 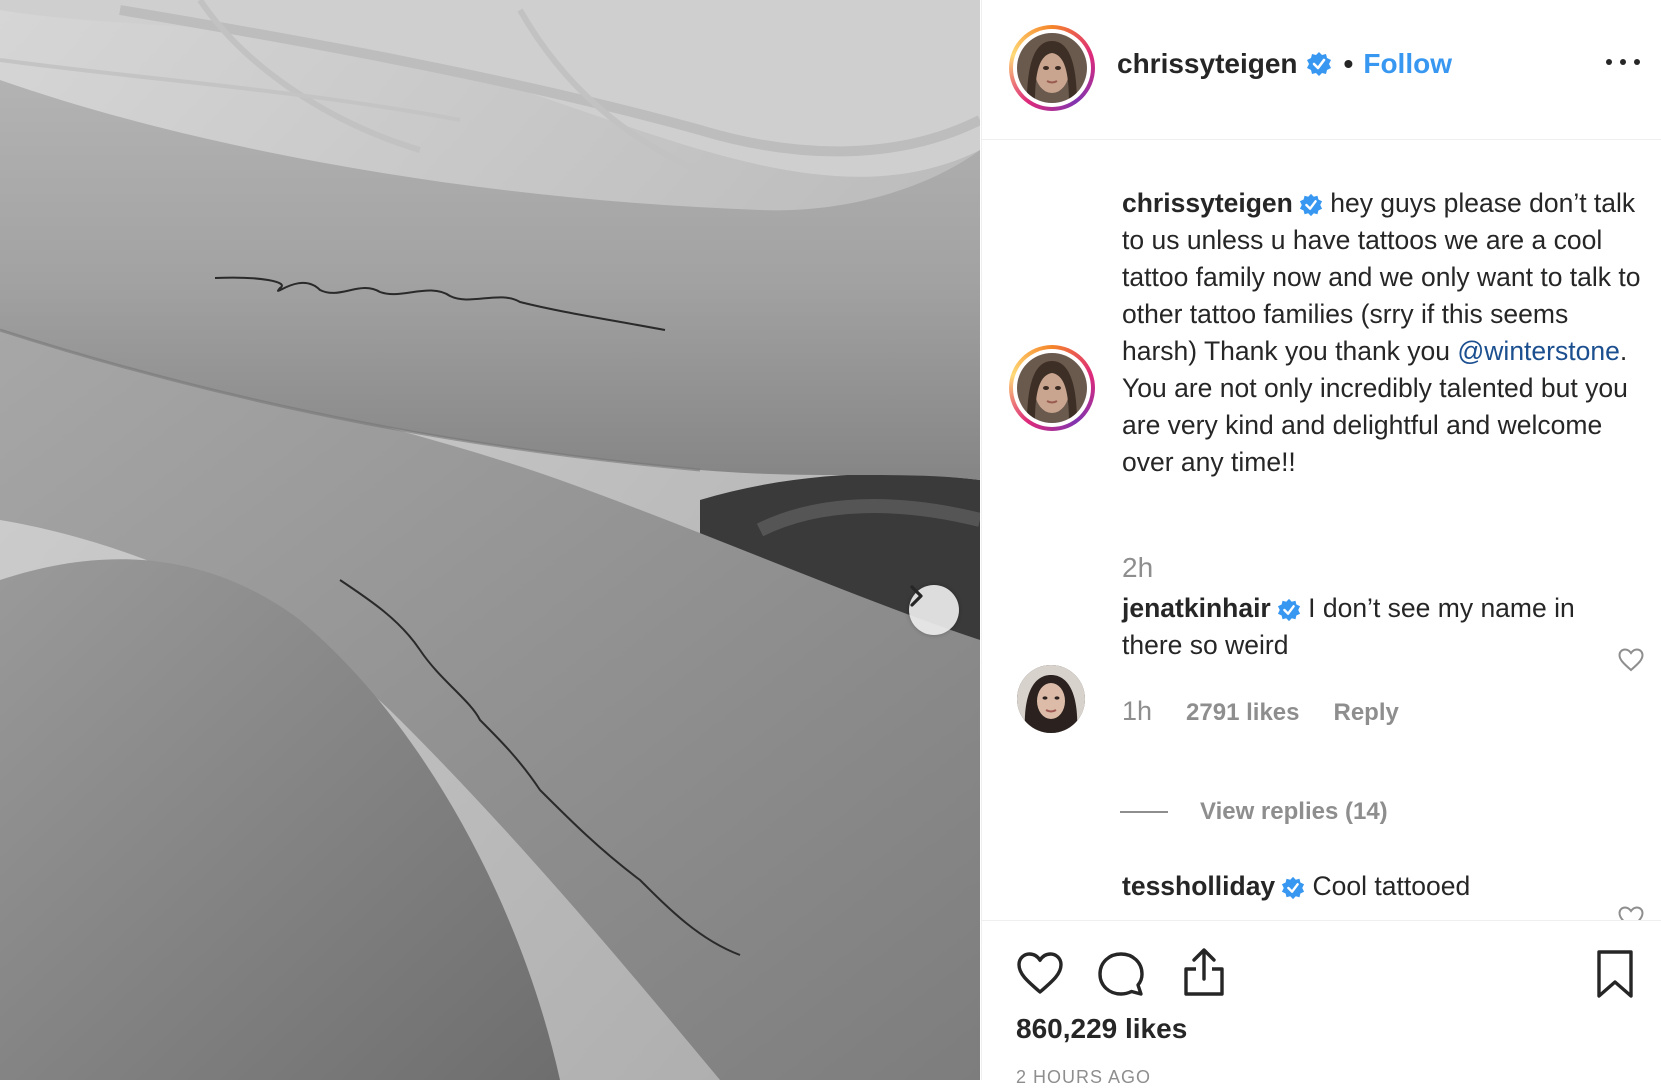 What do you see at coordinates (1388, 886) in the screenshot?
I see `comment-text: Cool tattooed` at bounding box center [1388, 886].